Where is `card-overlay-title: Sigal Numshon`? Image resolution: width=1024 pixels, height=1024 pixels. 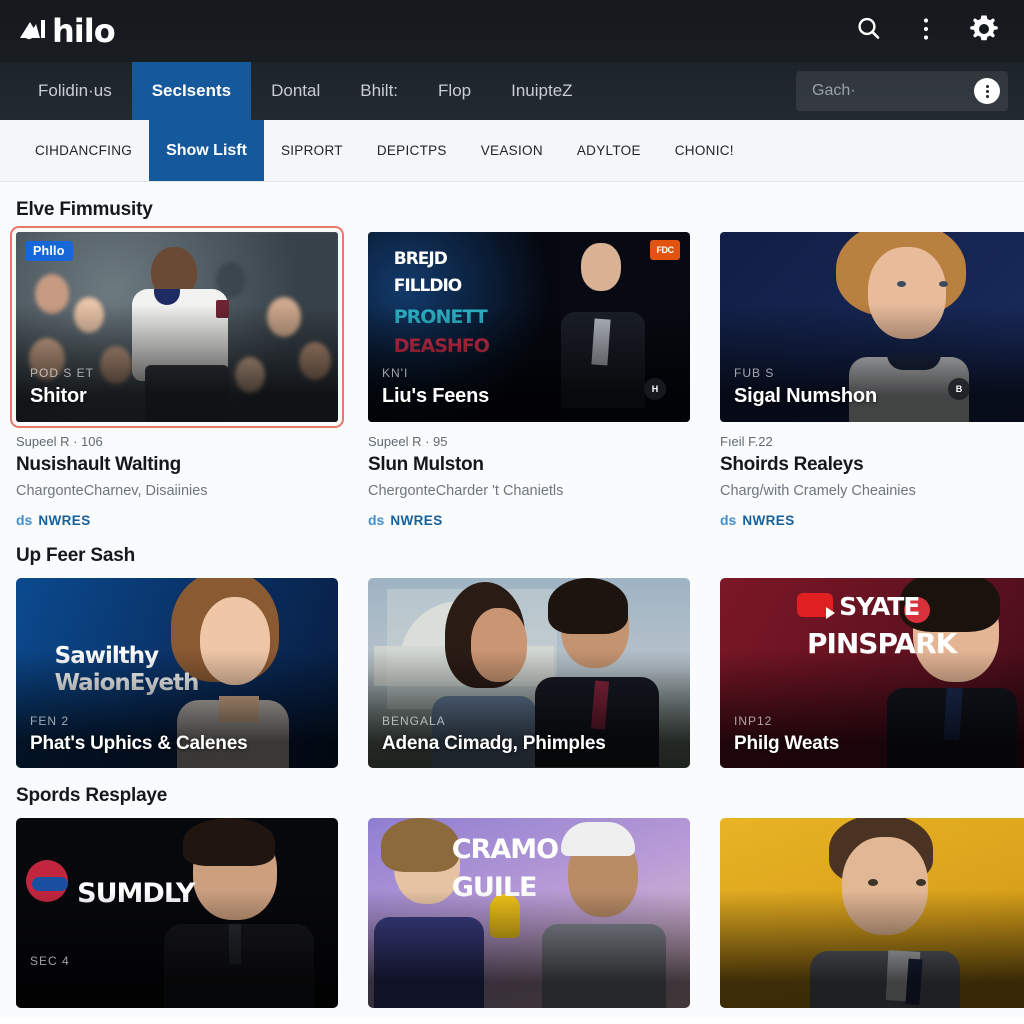 card-overlay-title: Sigal Numshon is located at coordinates (805, 396).